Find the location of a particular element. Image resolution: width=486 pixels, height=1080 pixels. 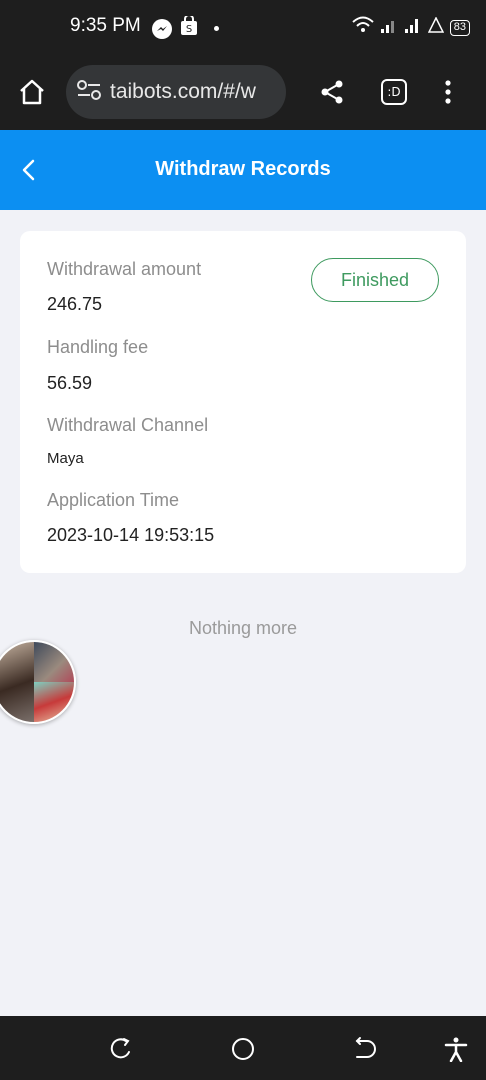

chat-head-bubble is located at coordinates (38, 682).